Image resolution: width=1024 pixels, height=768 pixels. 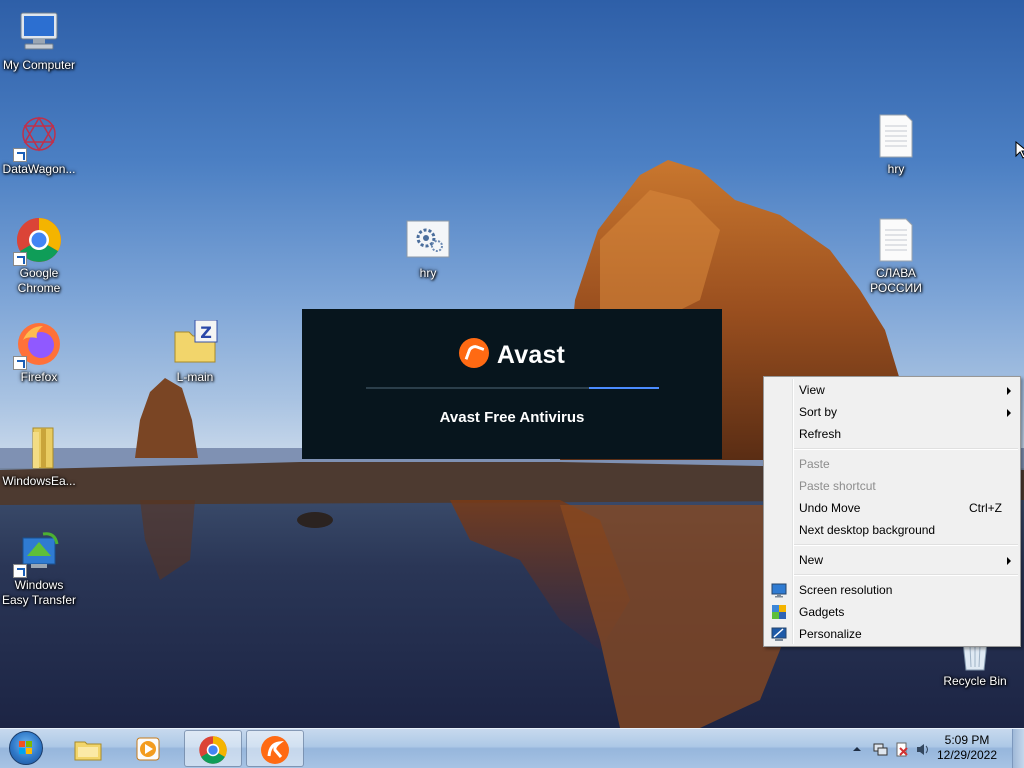 What do you see at coordinates (428, 273) in the screenshot?
I see `hry-center-label: hry` at bounding box center [428, 273].